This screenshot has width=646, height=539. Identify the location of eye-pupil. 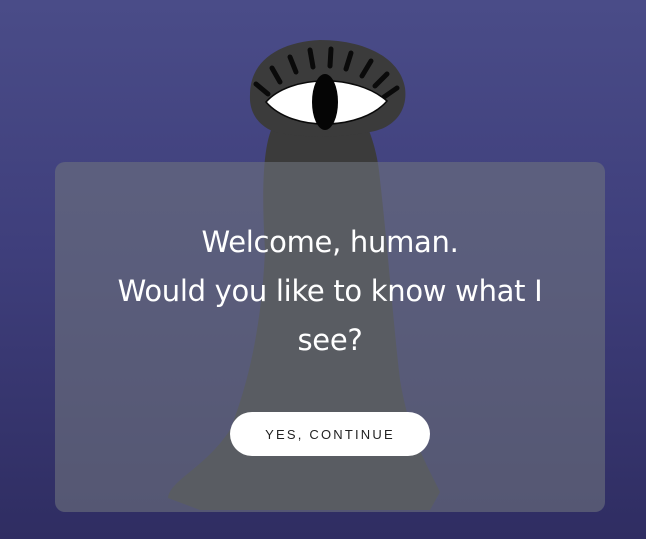
(325, 102).